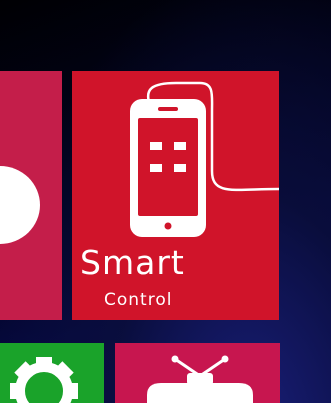 The height and width of the screenshot is (403, 331). What do you see at coordinates (132, 262) in the screenshot?
I see `tile-title: Smart` at bounding box center [132, 262].